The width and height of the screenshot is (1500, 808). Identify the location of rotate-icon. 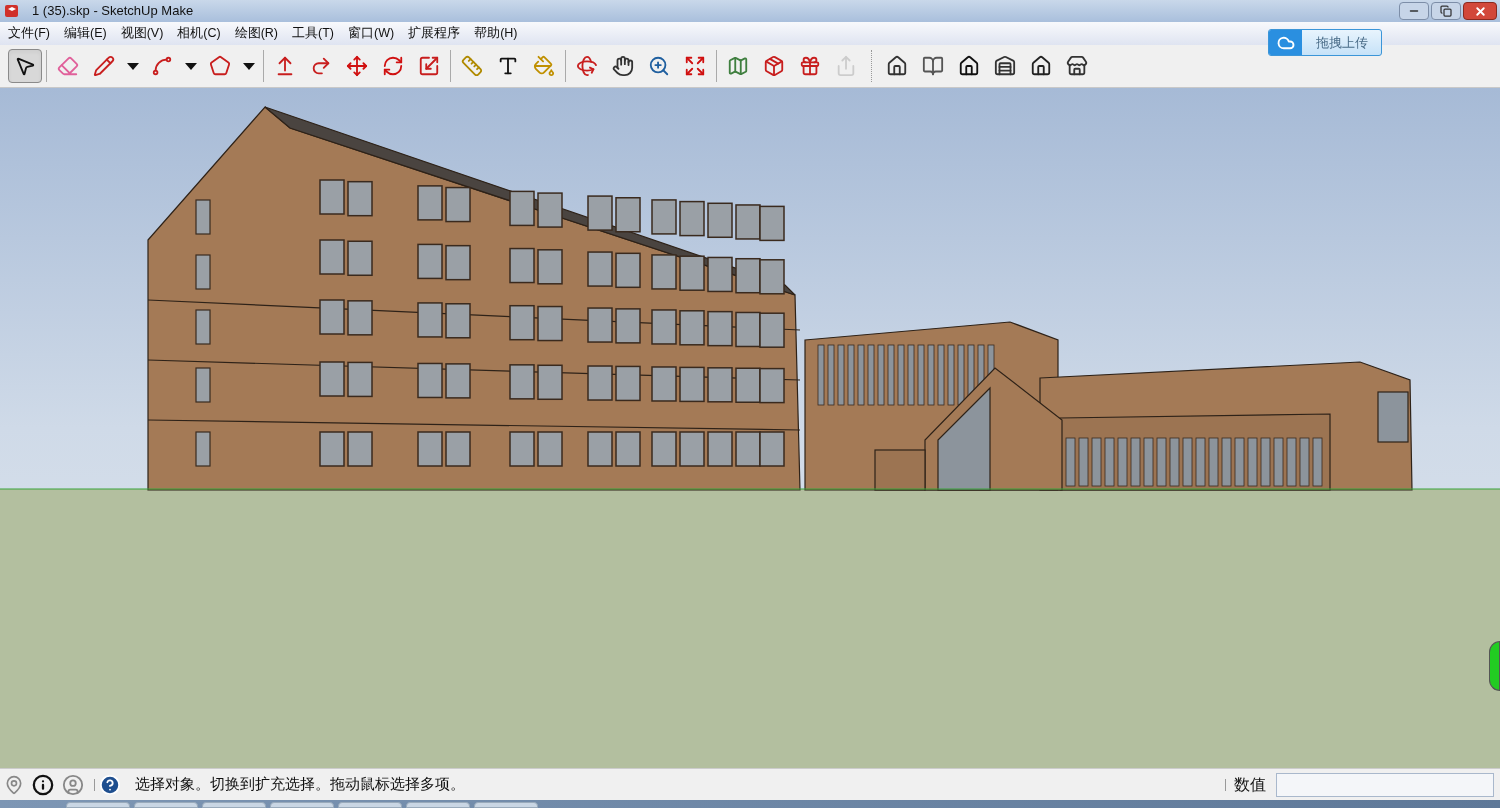
(393, 66).